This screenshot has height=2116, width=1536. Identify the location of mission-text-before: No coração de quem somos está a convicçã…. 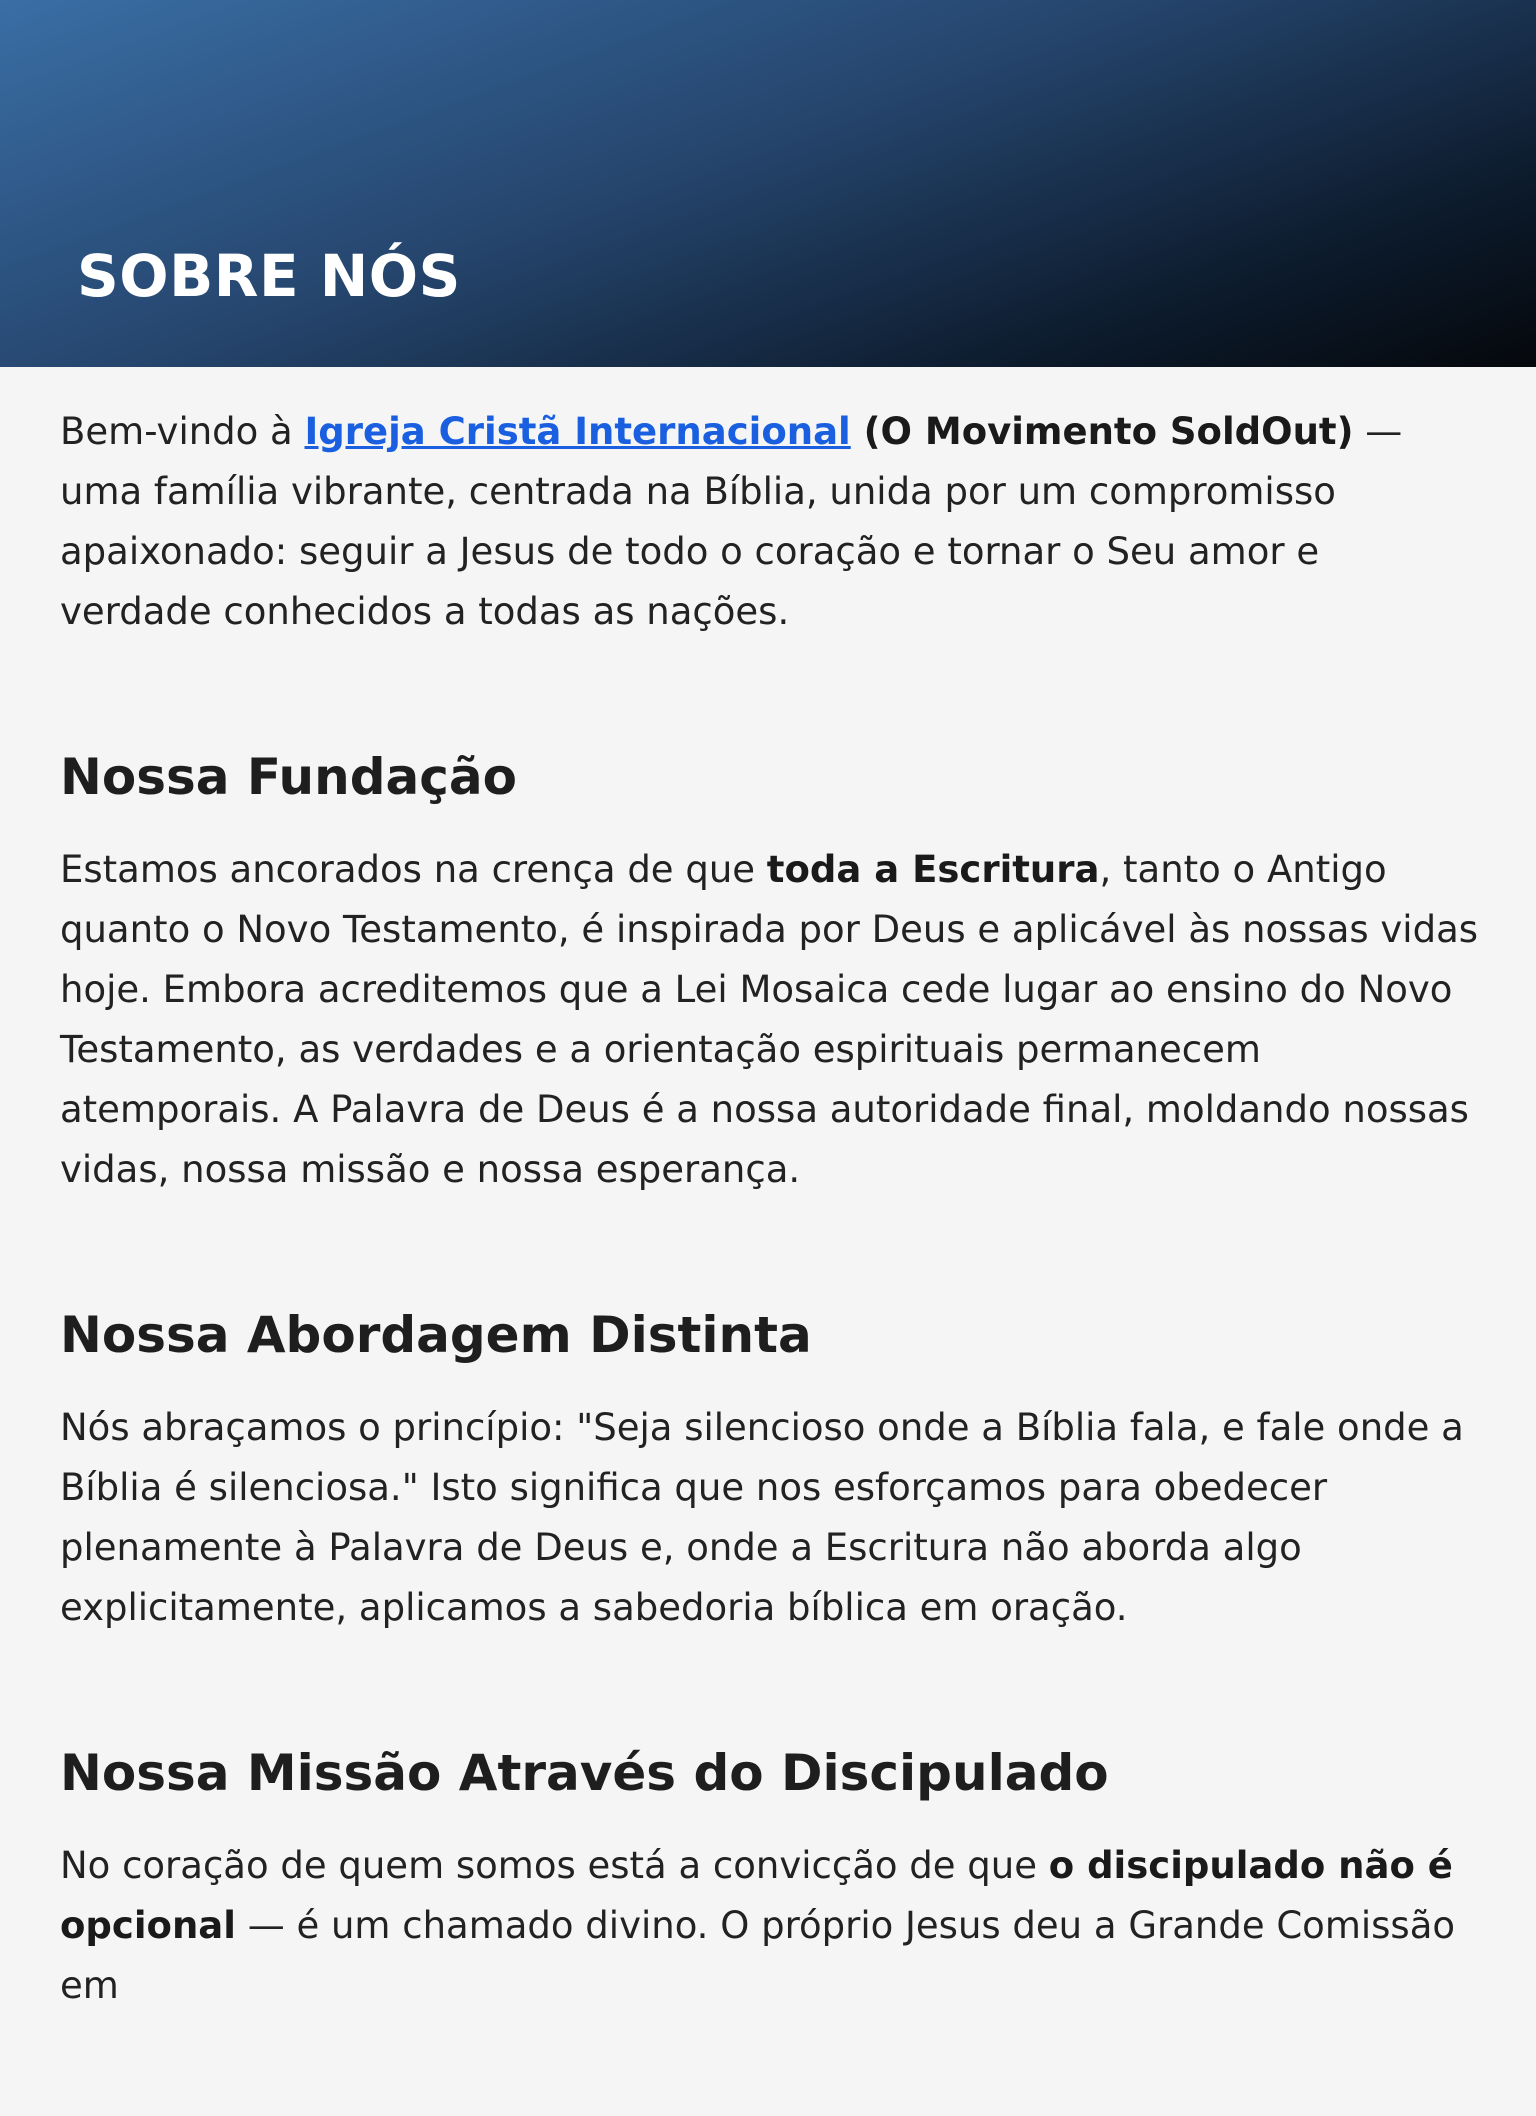
(554, 1865).